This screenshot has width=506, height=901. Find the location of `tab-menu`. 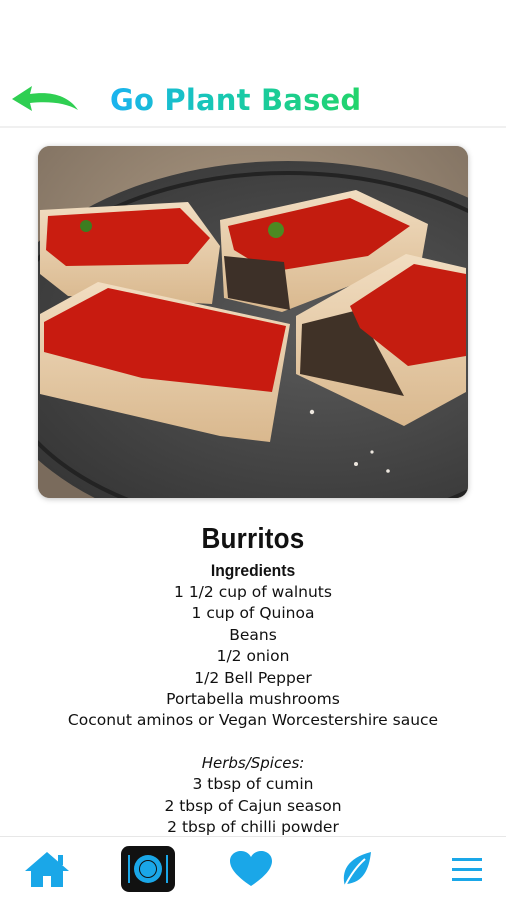

tab-menu is located at coordinates (467, 869).